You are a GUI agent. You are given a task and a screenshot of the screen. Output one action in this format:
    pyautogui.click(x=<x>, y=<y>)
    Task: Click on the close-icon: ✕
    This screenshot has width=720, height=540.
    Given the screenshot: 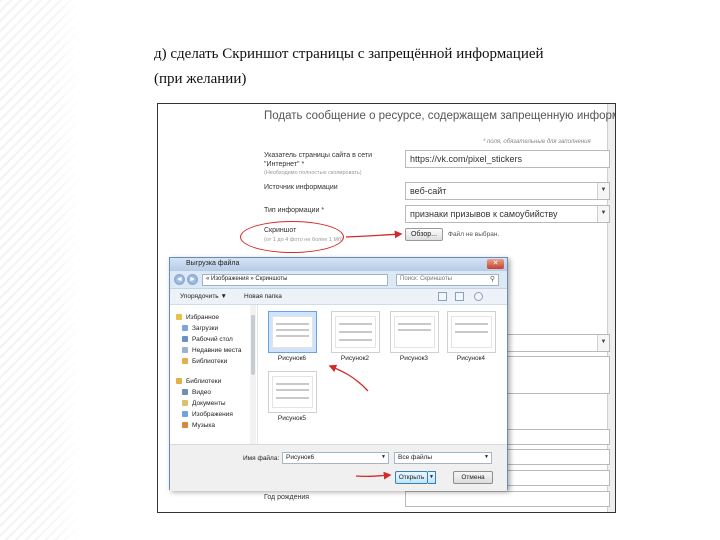 What is the action you would take?
    pyautogui.click(x=495, y=264)
    